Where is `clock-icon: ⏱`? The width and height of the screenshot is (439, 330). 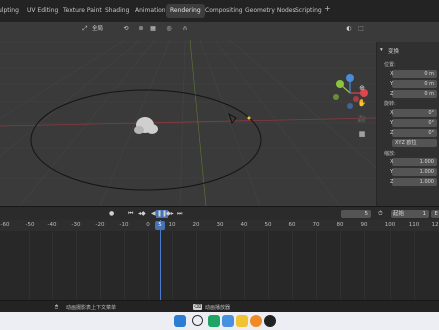 clock-icon: ⏱ is located at coordinates (380, 214).